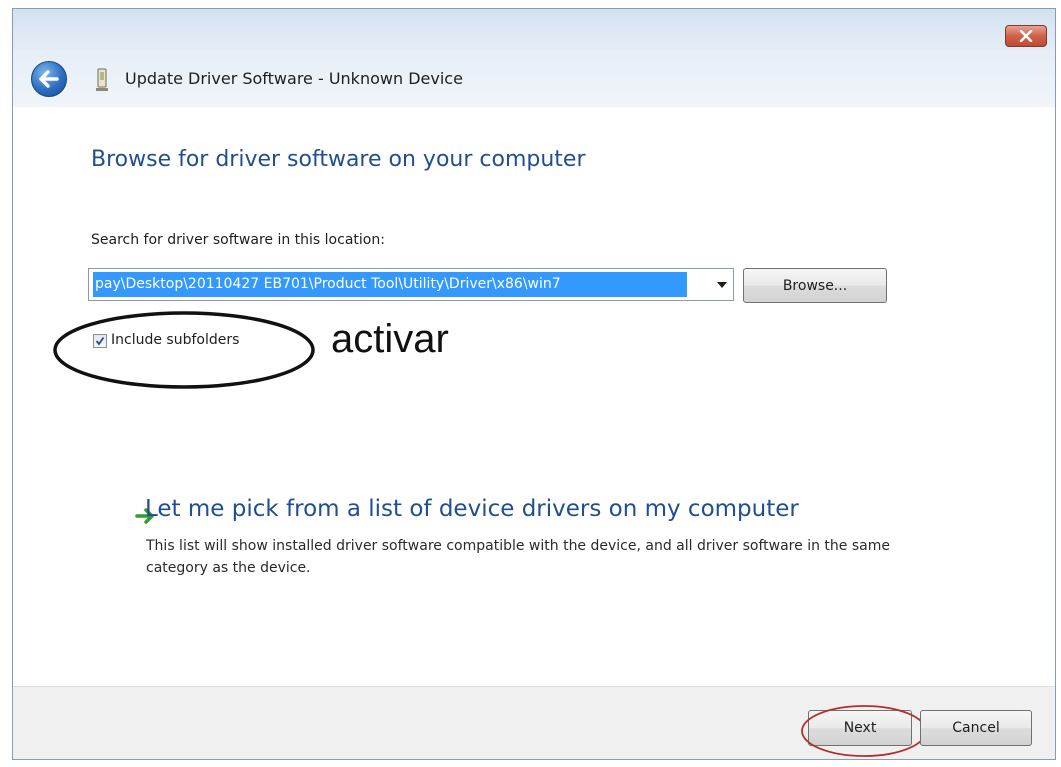 The height and width of the screenshot is (767, 1061). Describe the element at coordinates (184, 350) in the screenshot. I see `annotation-ellipse` at that location.